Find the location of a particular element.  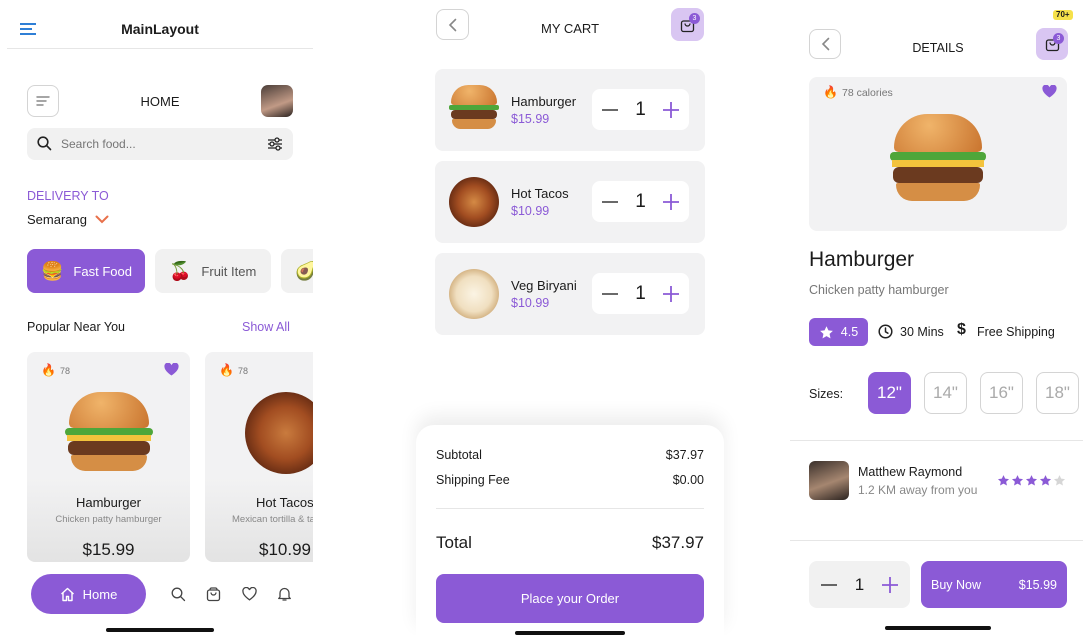

burger-icon: 🍔 is located at coordinates (52, 270).